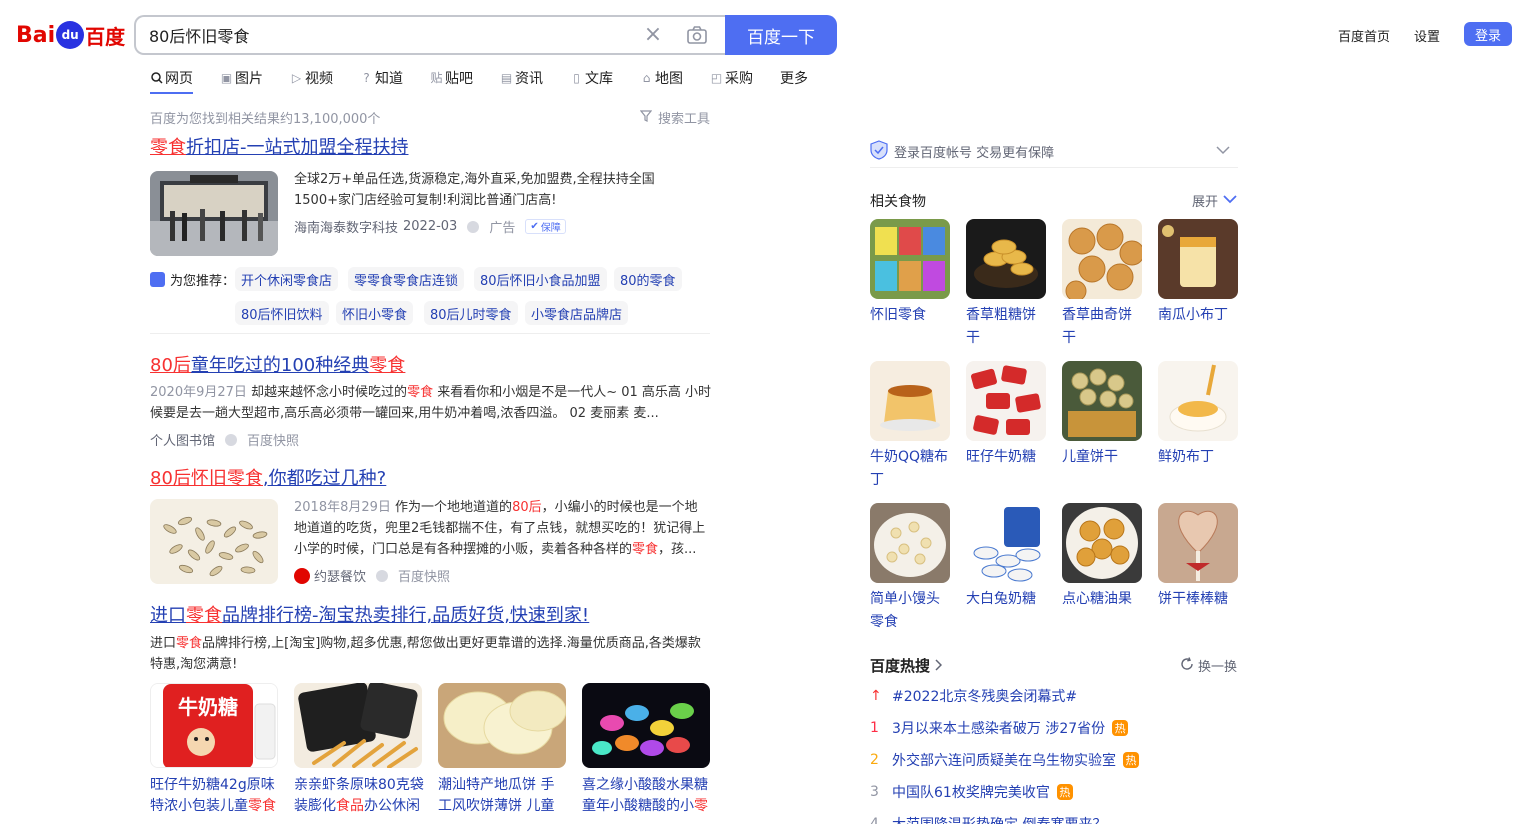 The height and width of the screenshot is (824, 1536). I want to click on settings-link: 设置, so click(1427, 35).